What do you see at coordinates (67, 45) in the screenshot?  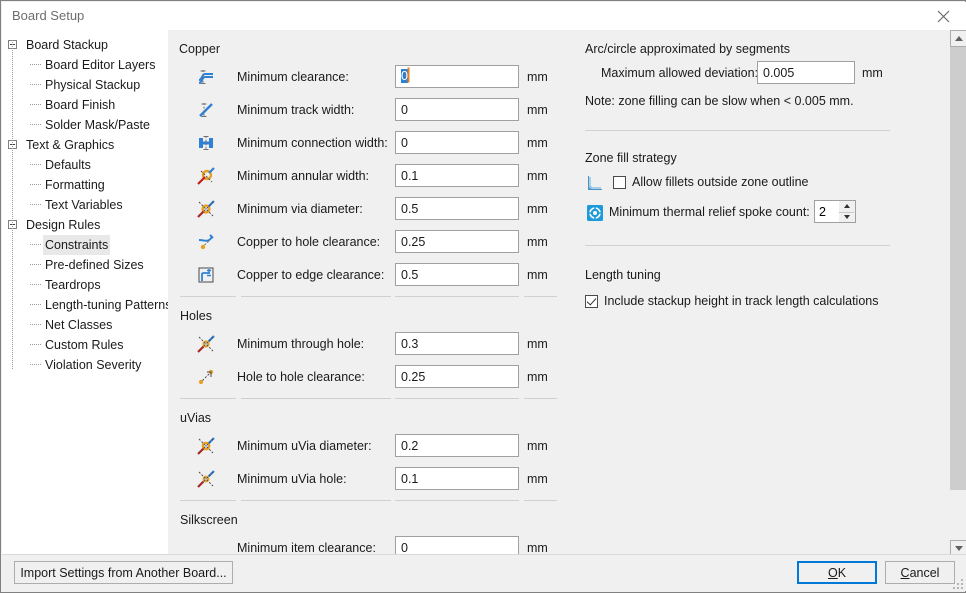 I see `sidebar-item-label: Board Stackup` at bounding box center [67, 45].